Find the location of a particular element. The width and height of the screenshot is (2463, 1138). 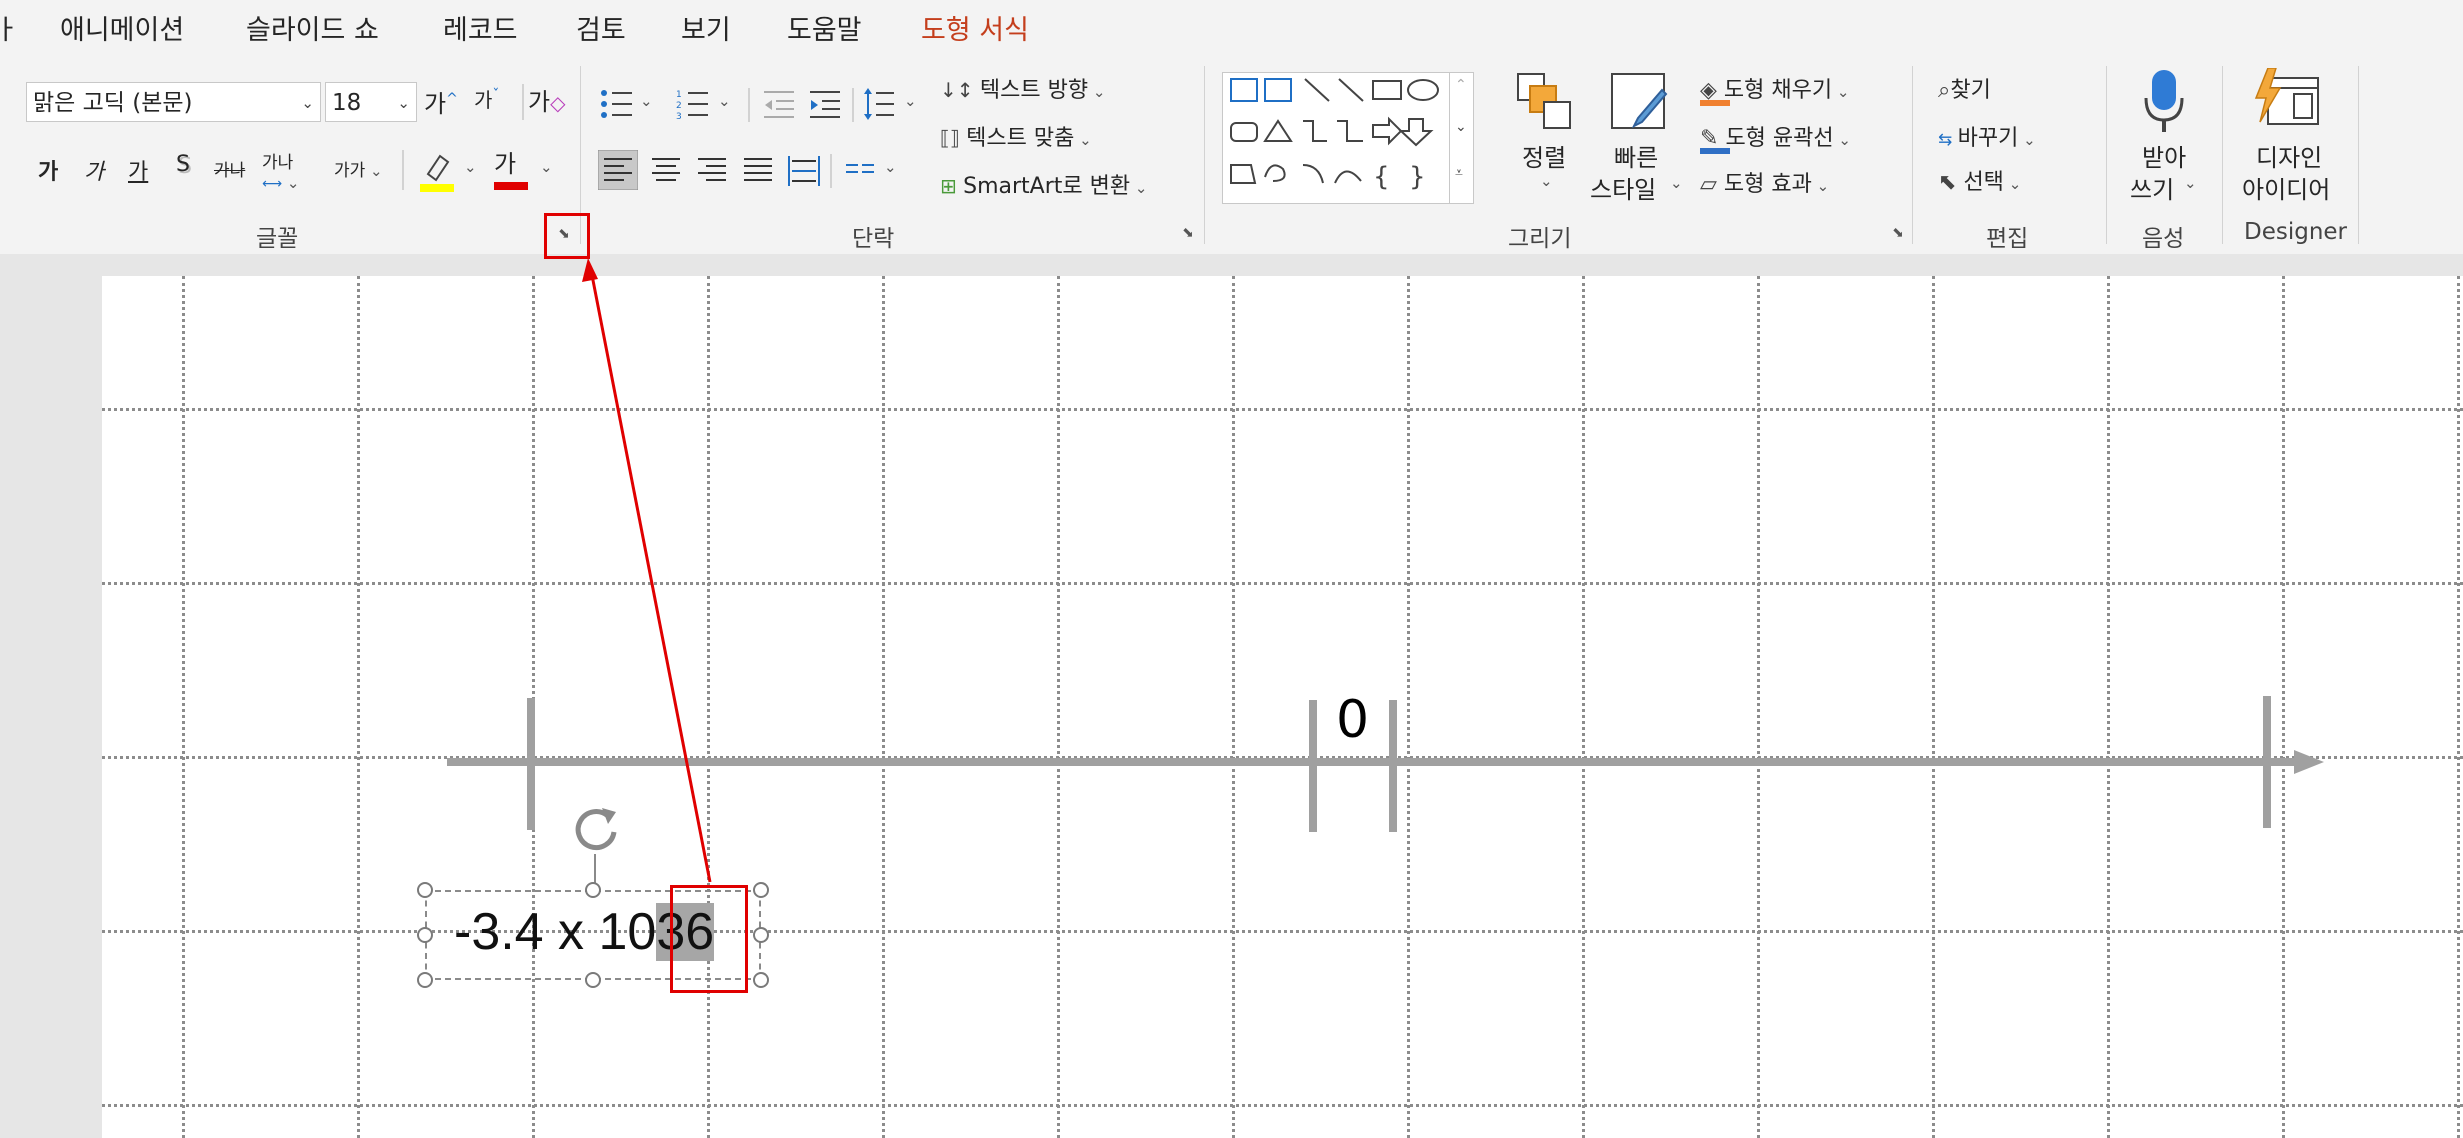

menu-tab-review: 검토 is located at coordinates (601, 27).